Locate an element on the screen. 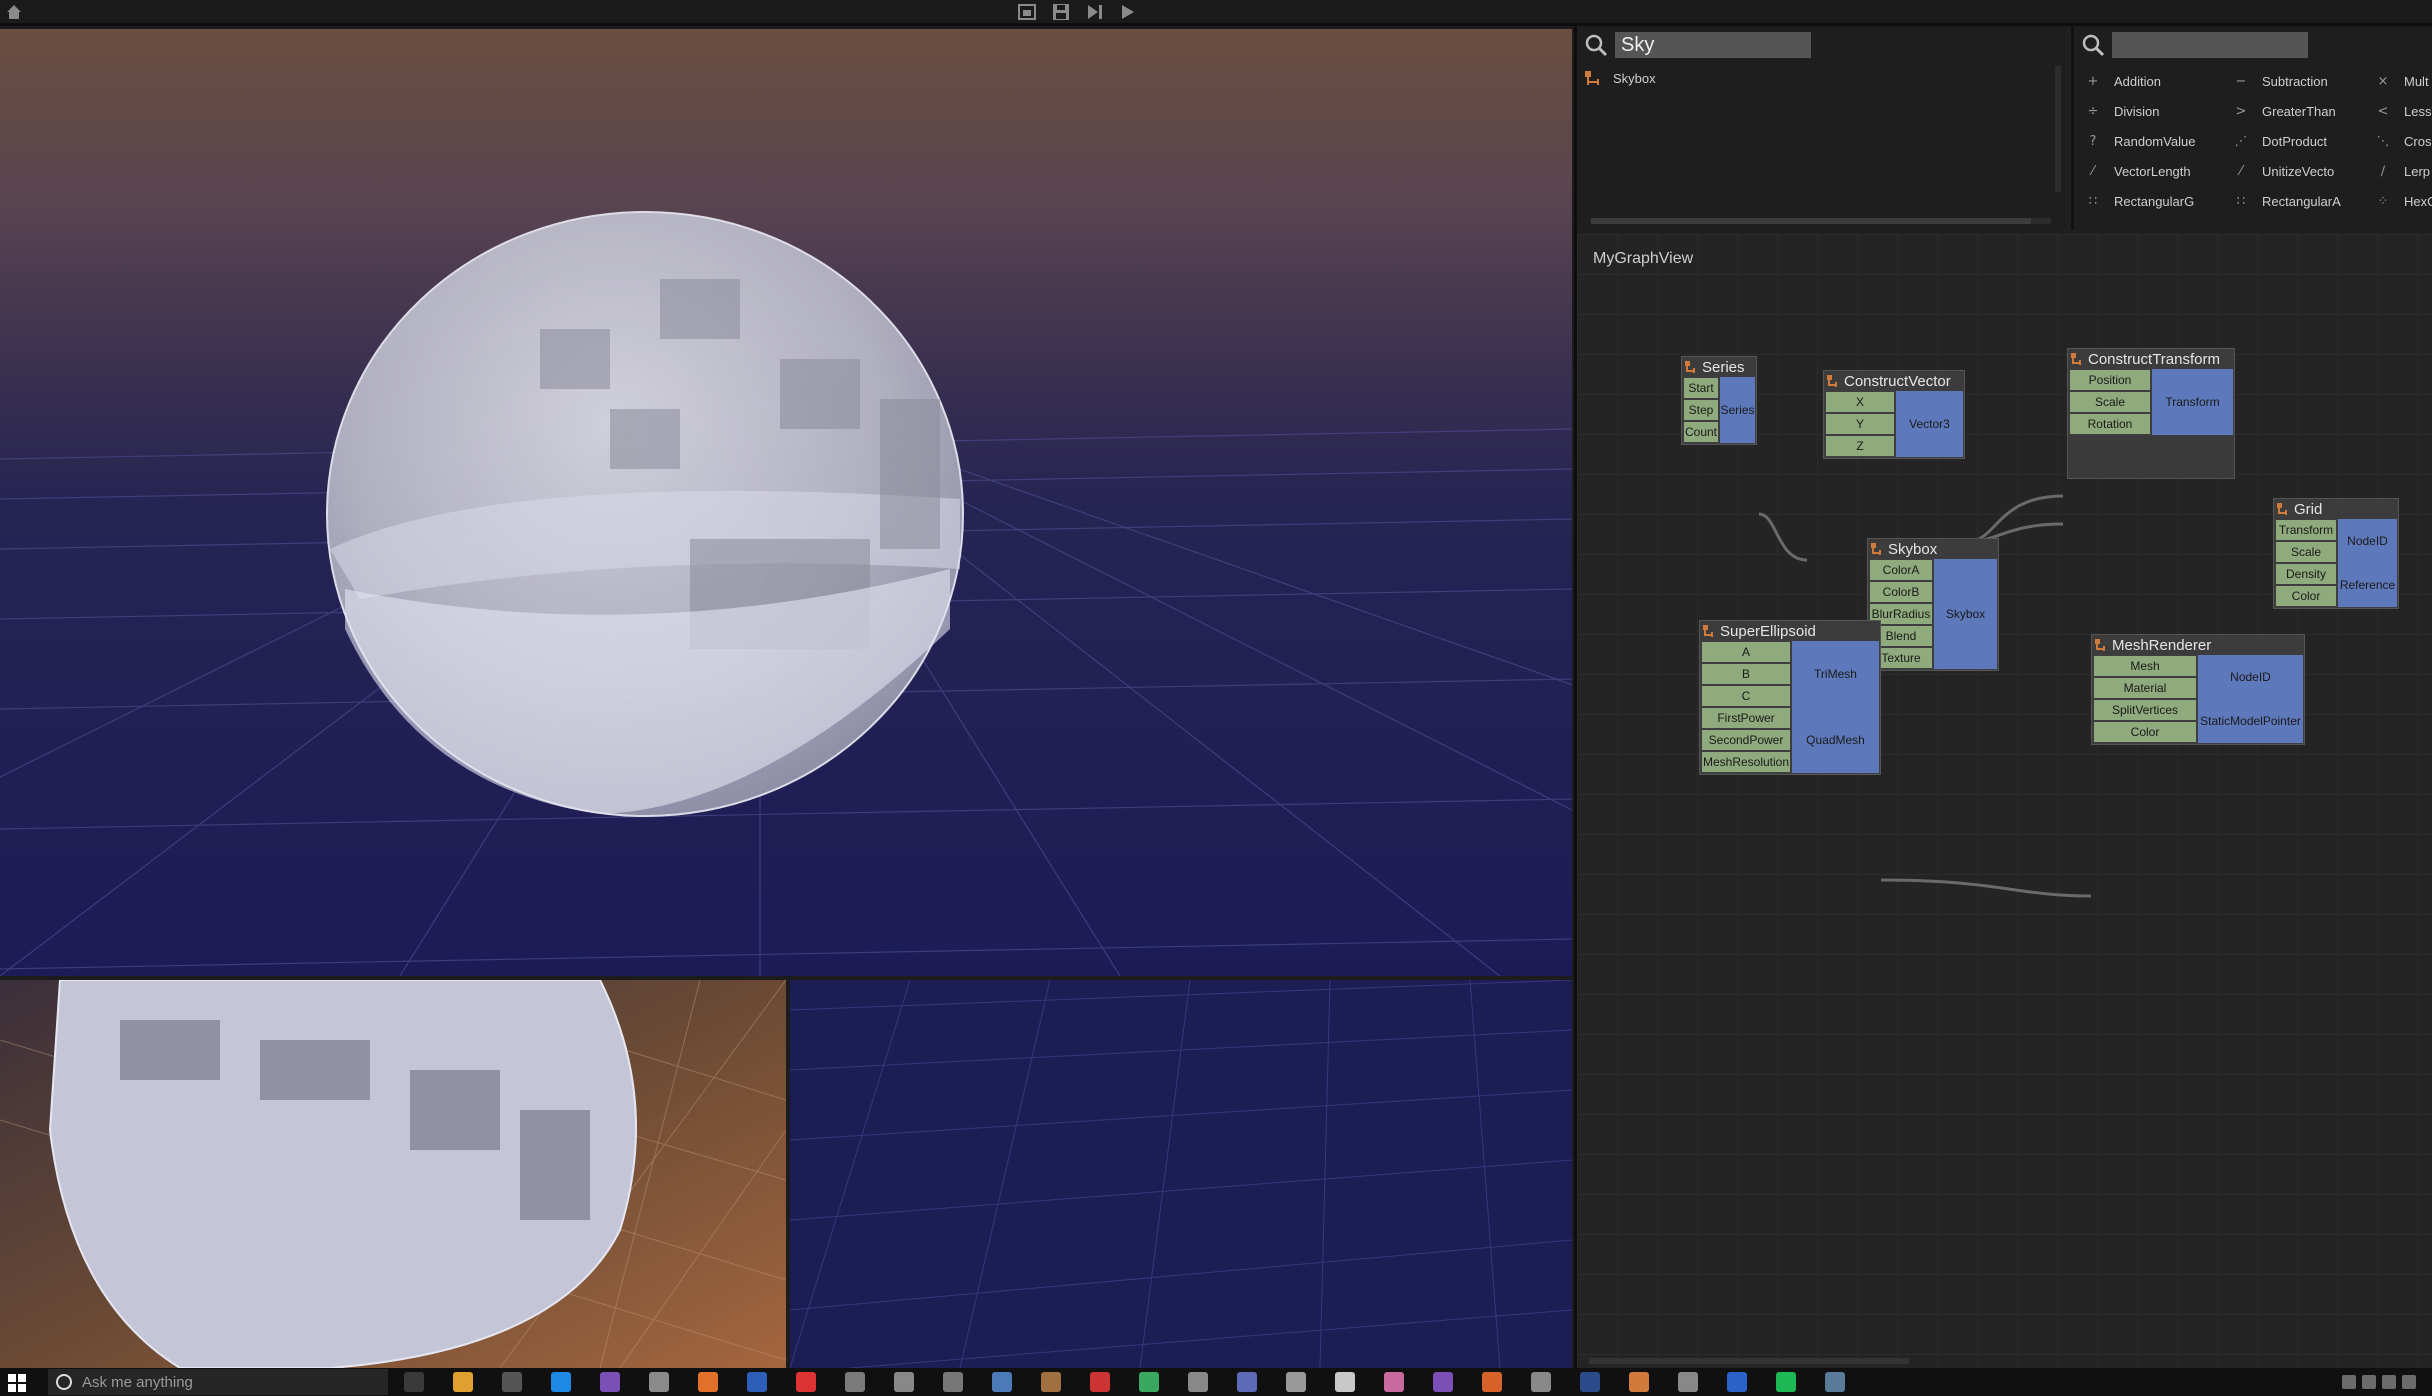 Image resolution: width=2432 pixels, height=1396 pixels. output-port: Reference is located at coordinates (2367, 585).